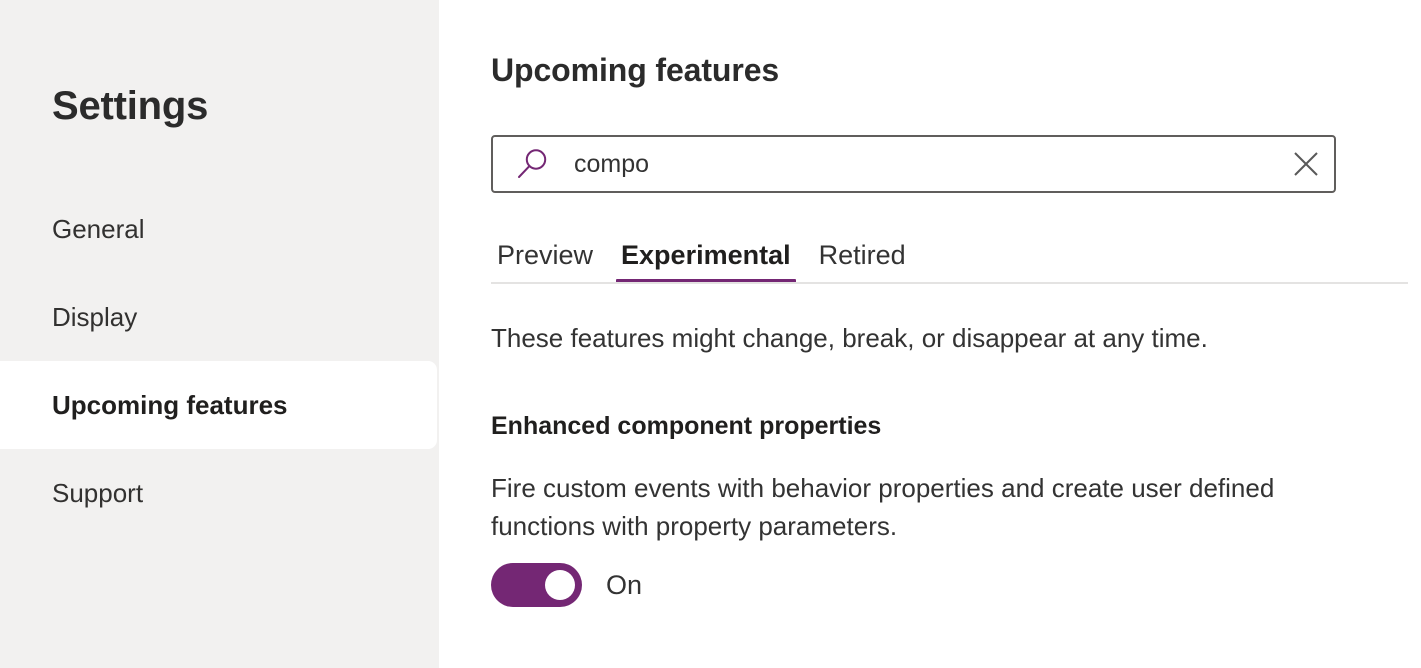 This screenshot has height=668, width=1421. Describe the element at coordinates (545, 255) in the screenshot. I see `tab-label: Preview` at that location.